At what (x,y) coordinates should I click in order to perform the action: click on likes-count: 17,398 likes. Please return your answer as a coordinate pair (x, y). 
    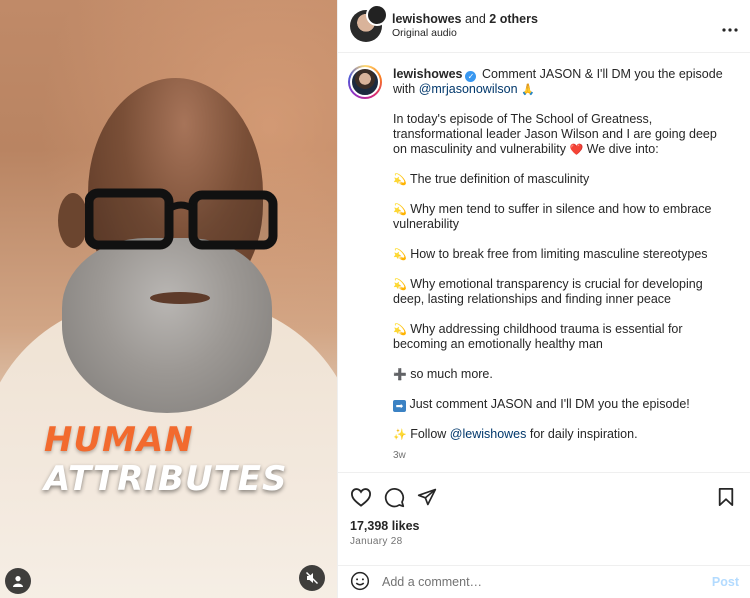
    Looking at the image, I should click on (542, 526).